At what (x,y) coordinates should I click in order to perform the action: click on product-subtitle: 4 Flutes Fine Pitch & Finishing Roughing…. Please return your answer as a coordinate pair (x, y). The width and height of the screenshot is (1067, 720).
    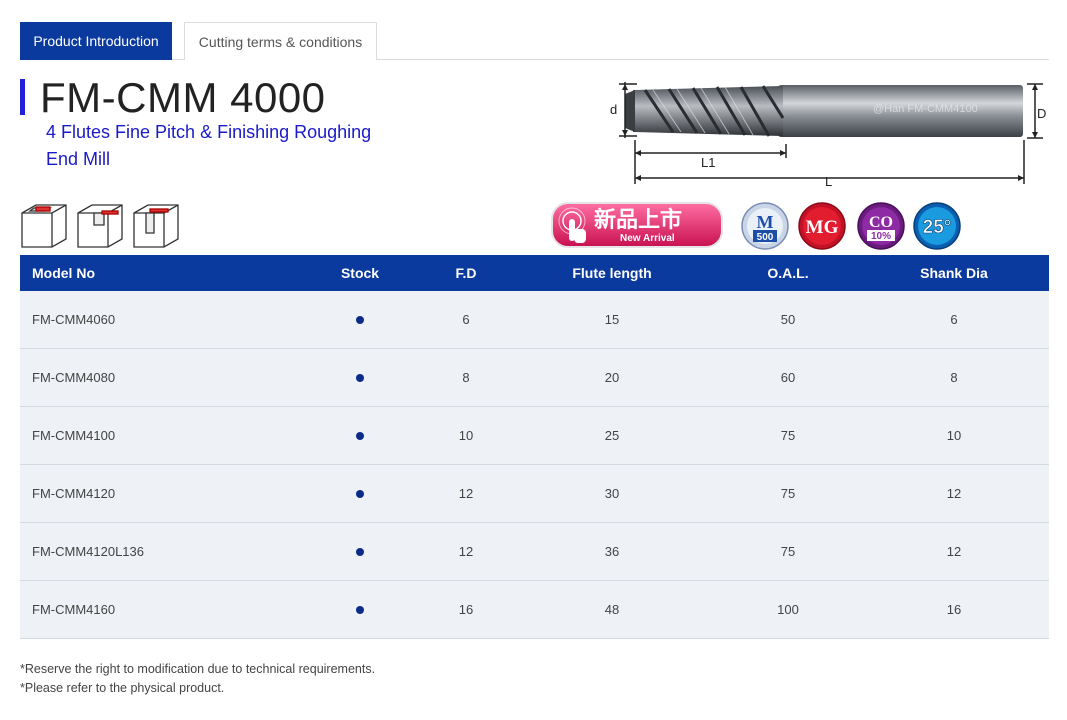
    Looking at the image, I should click on (236, 146).